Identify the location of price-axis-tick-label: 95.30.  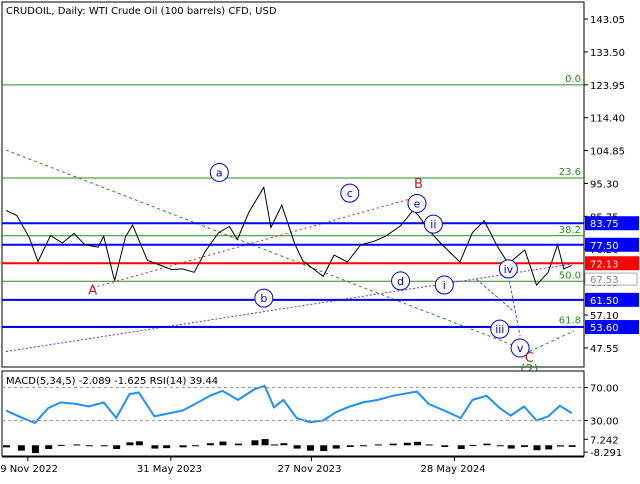
(604, 184).